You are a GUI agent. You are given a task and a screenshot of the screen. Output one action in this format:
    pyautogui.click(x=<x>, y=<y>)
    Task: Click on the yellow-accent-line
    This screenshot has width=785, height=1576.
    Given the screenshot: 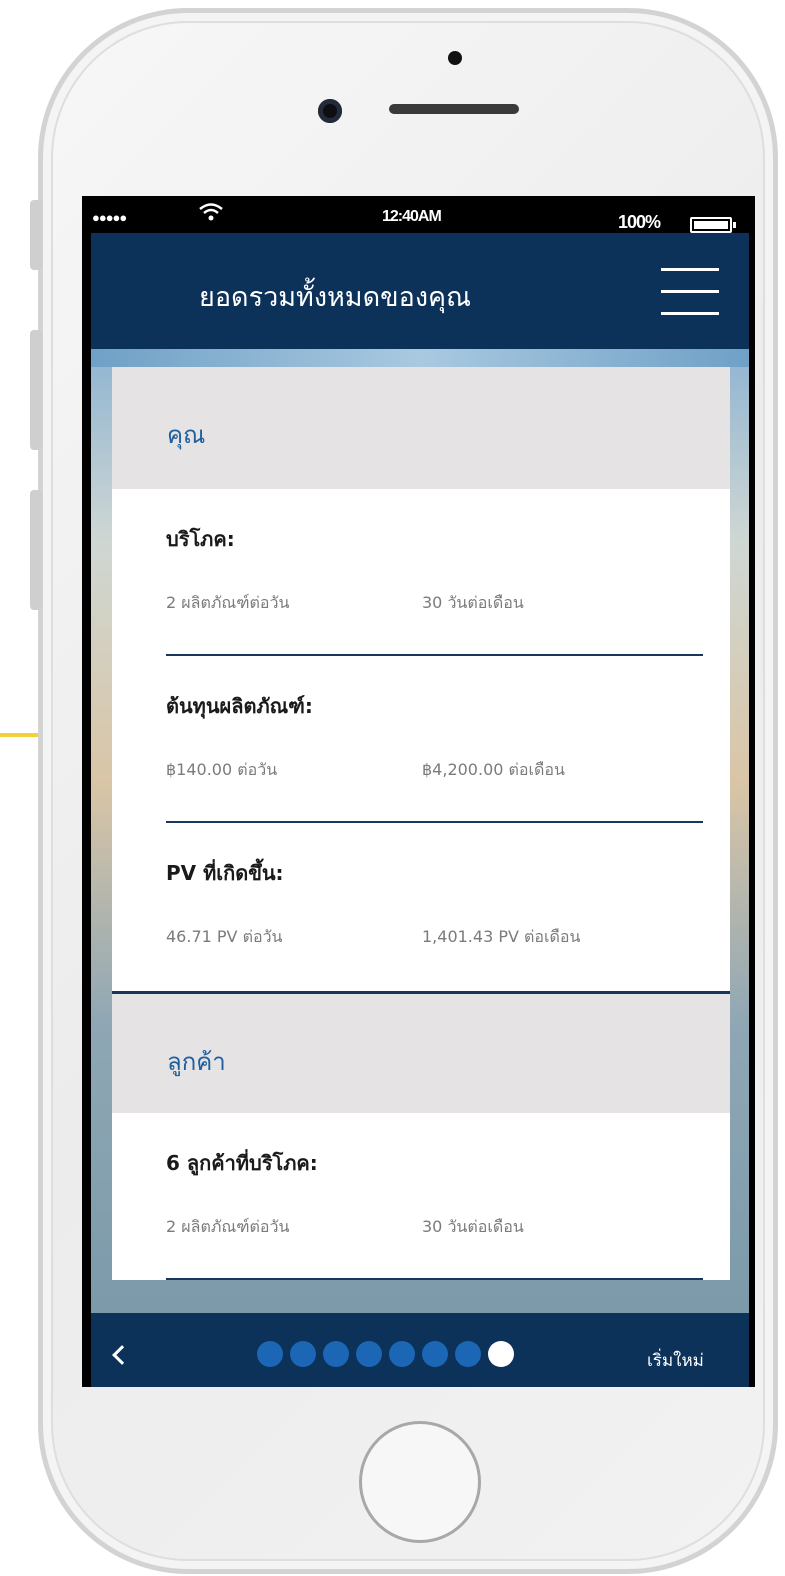 What is the action you would take?
    pyautogui.click(x=20, y=735)
    